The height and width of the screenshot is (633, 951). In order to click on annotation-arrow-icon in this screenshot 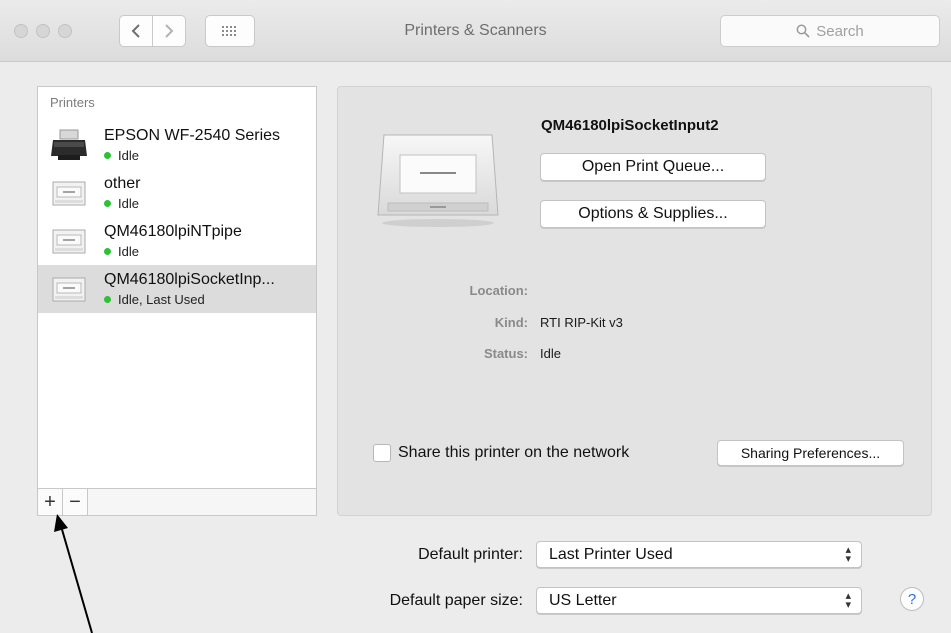, I will do `click(73, 573)`.